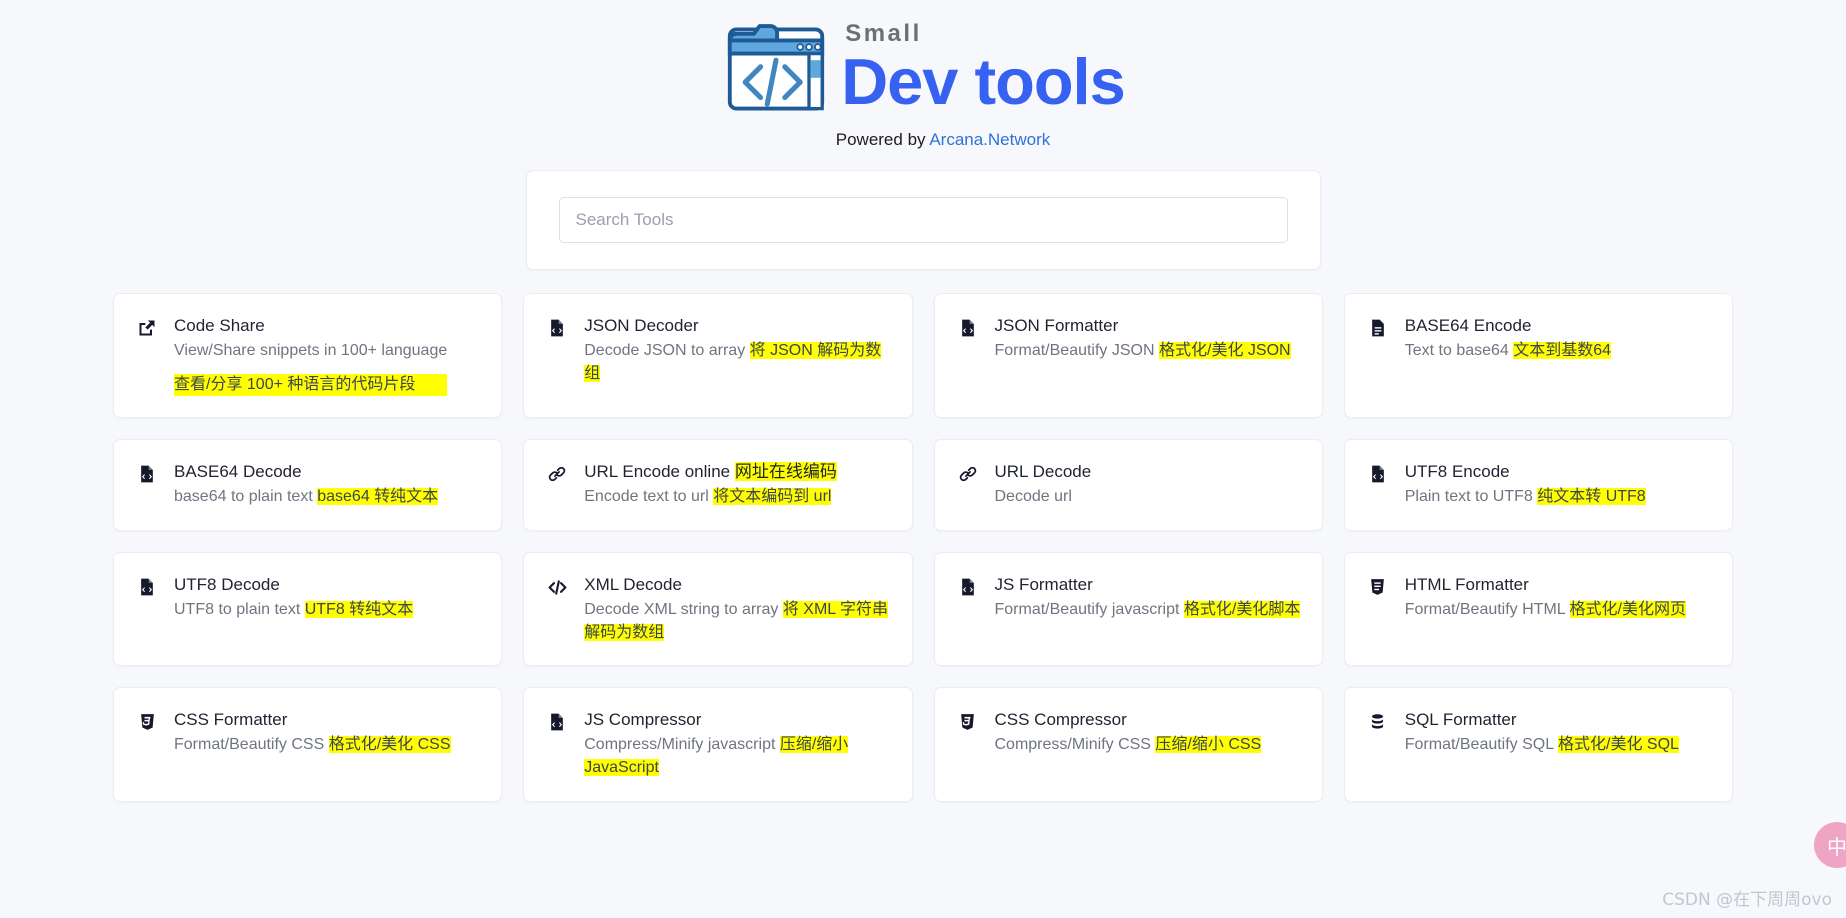  Describe the element at coordinates (311, 350) in the screenshot. I see `tool-description-en: View/Share snippets in 100+ language` at that location.